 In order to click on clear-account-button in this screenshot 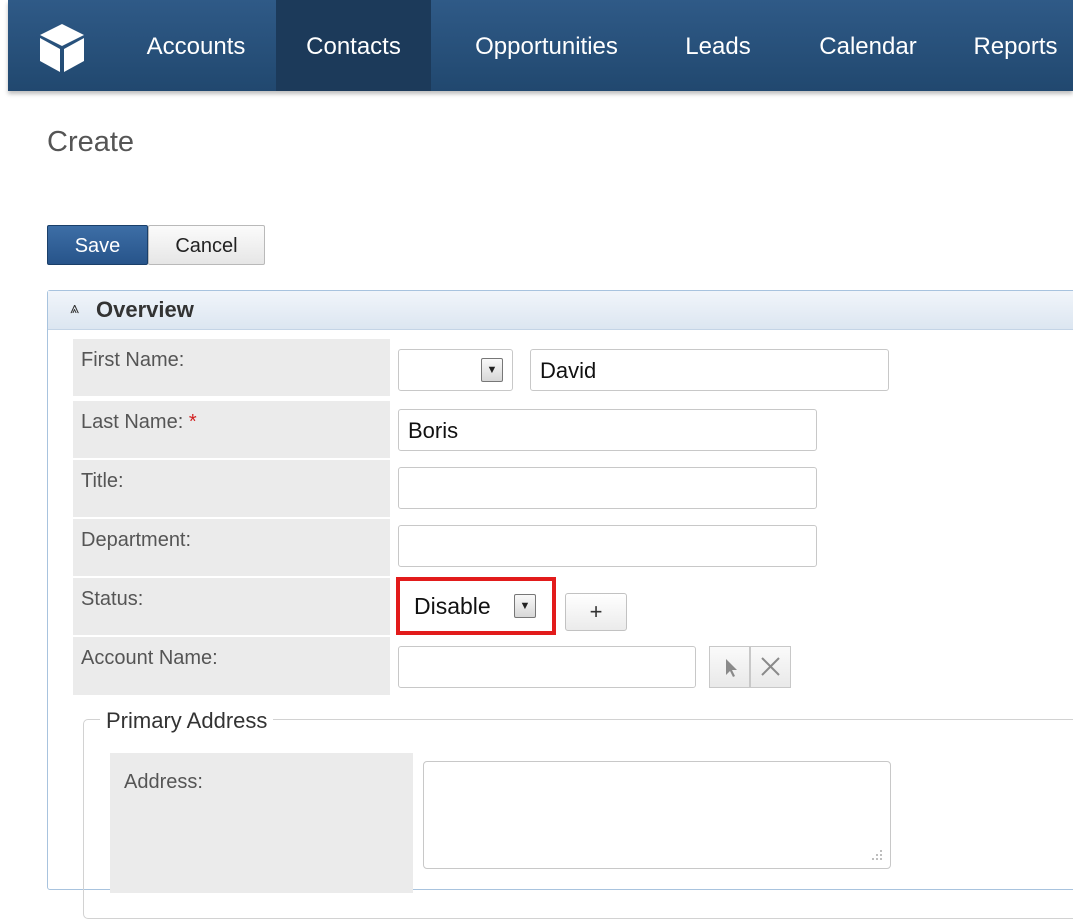, I will do `click(770, 667)`.